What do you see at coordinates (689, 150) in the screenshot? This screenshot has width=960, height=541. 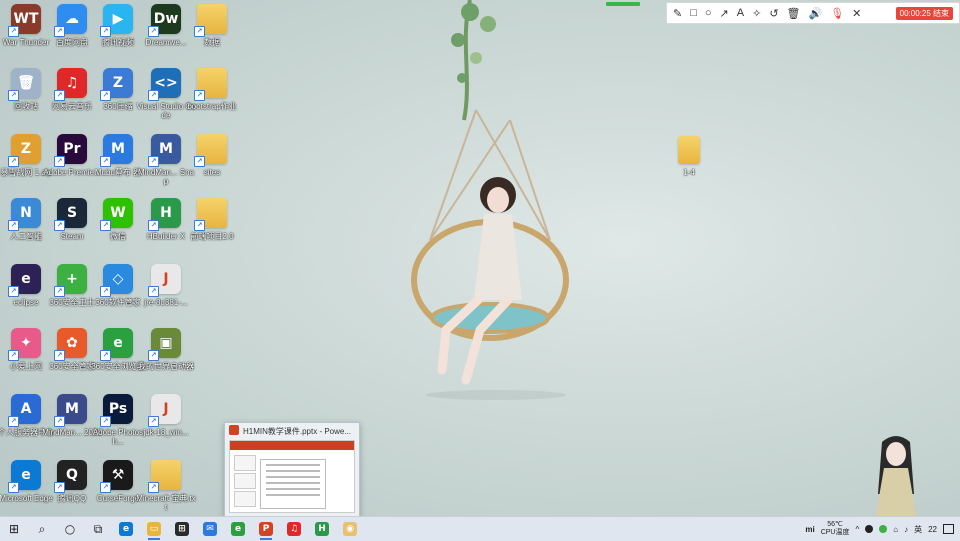 I see `folder-icon` at bounding box center [689, 150].